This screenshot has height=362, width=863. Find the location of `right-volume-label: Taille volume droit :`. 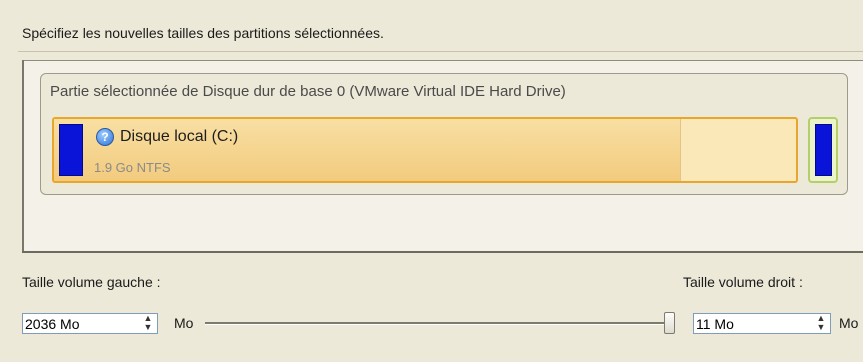

right-volume-label: Taille volume droit : is located at coordinates (743, 282).